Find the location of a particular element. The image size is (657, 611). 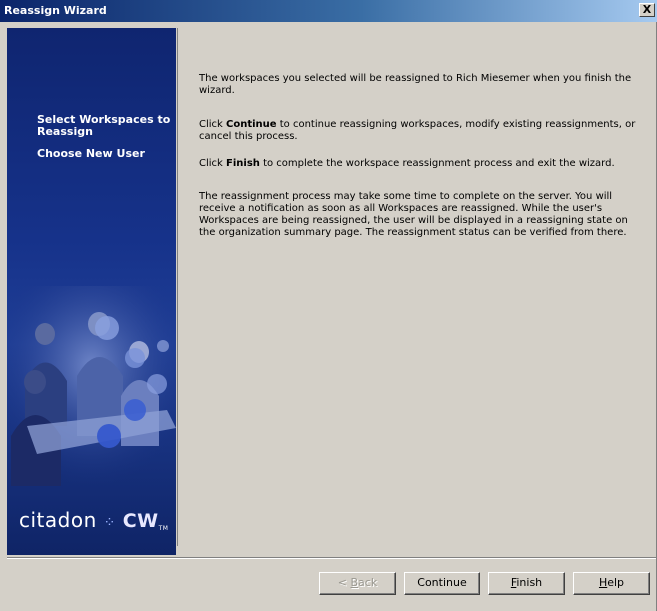

finish-button: Finish is located at coordinates (526, 583).